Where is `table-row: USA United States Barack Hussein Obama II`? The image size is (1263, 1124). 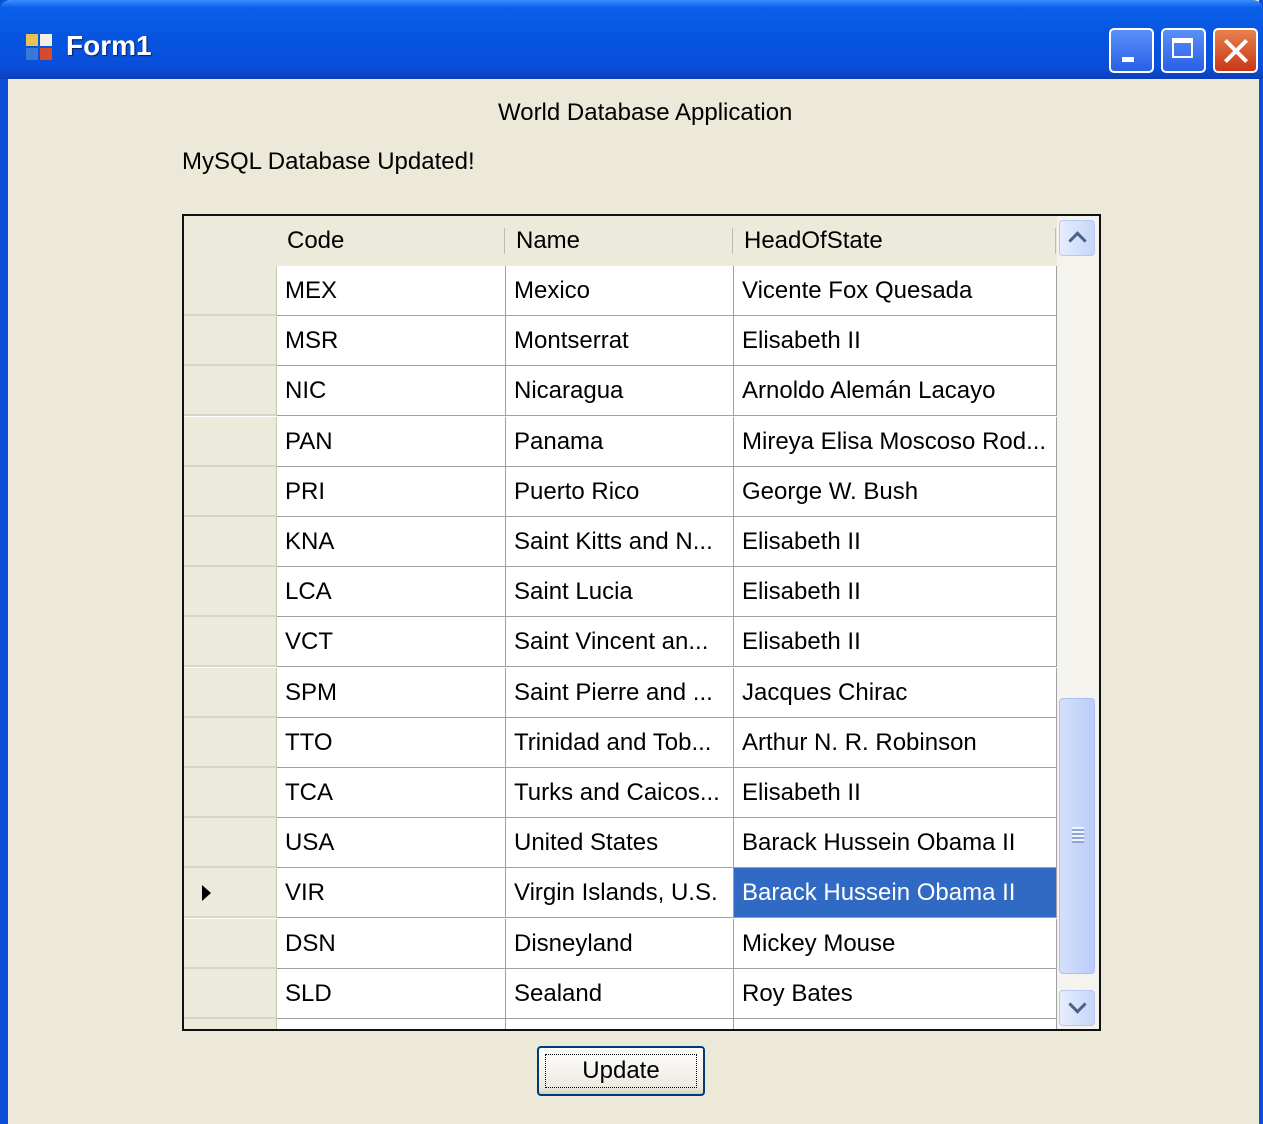
table-row: USA United States Barack Hussein Obama II is located at coordinates (620, 843).